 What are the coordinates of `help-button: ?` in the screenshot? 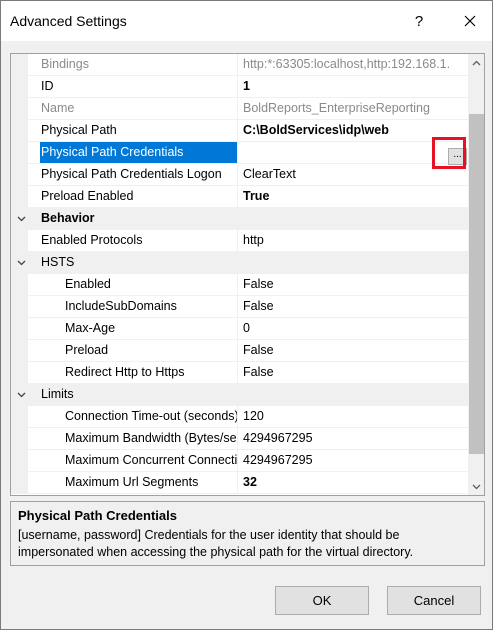 It's located at (419, 21).